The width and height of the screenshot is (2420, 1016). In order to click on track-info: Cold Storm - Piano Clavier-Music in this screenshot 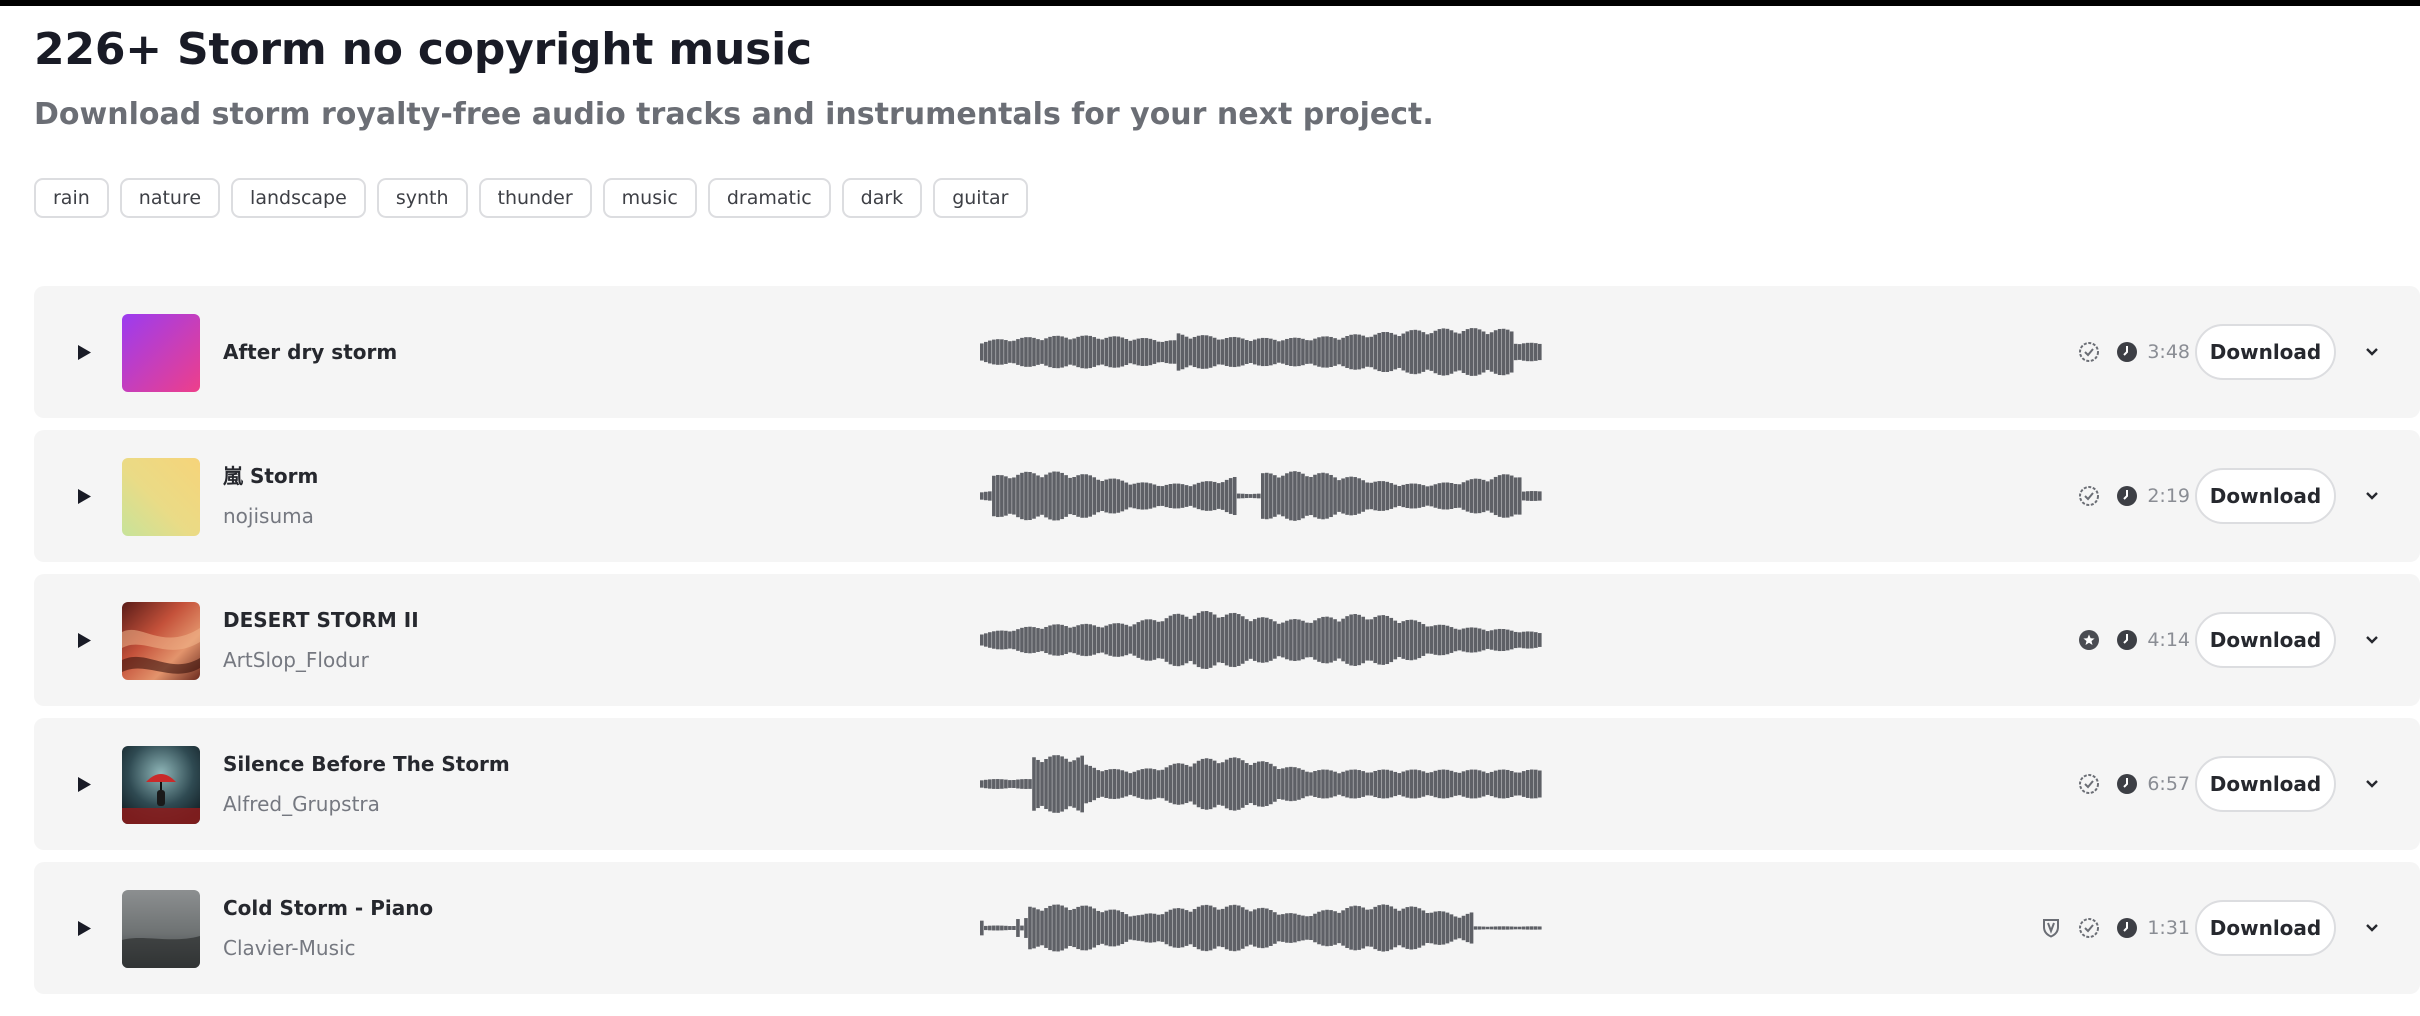, I will do `click(328, 928)`.